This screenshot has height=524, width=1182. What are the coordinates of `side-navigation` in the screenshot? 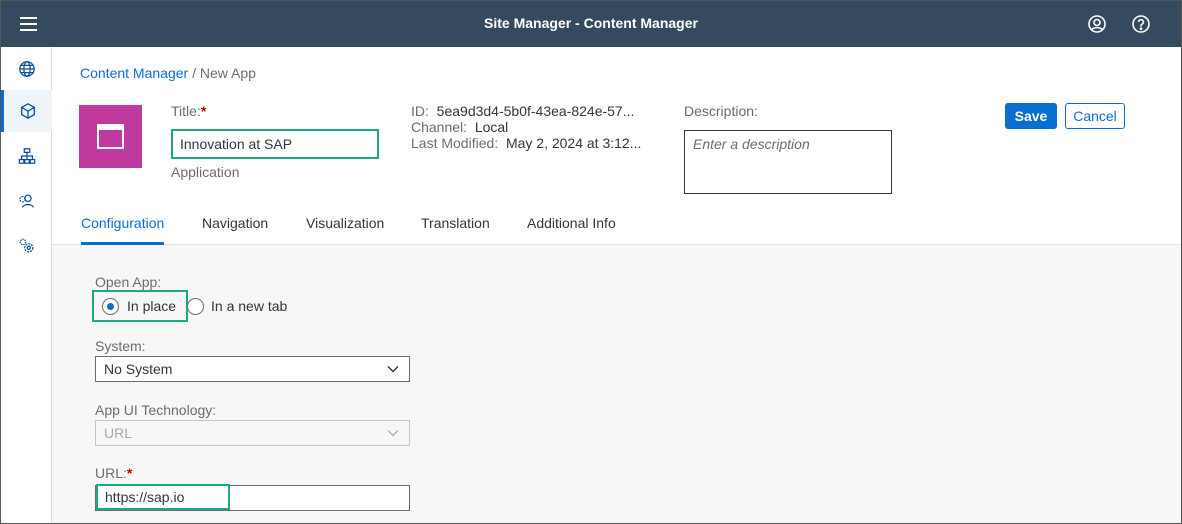 It's located at (26, 285).